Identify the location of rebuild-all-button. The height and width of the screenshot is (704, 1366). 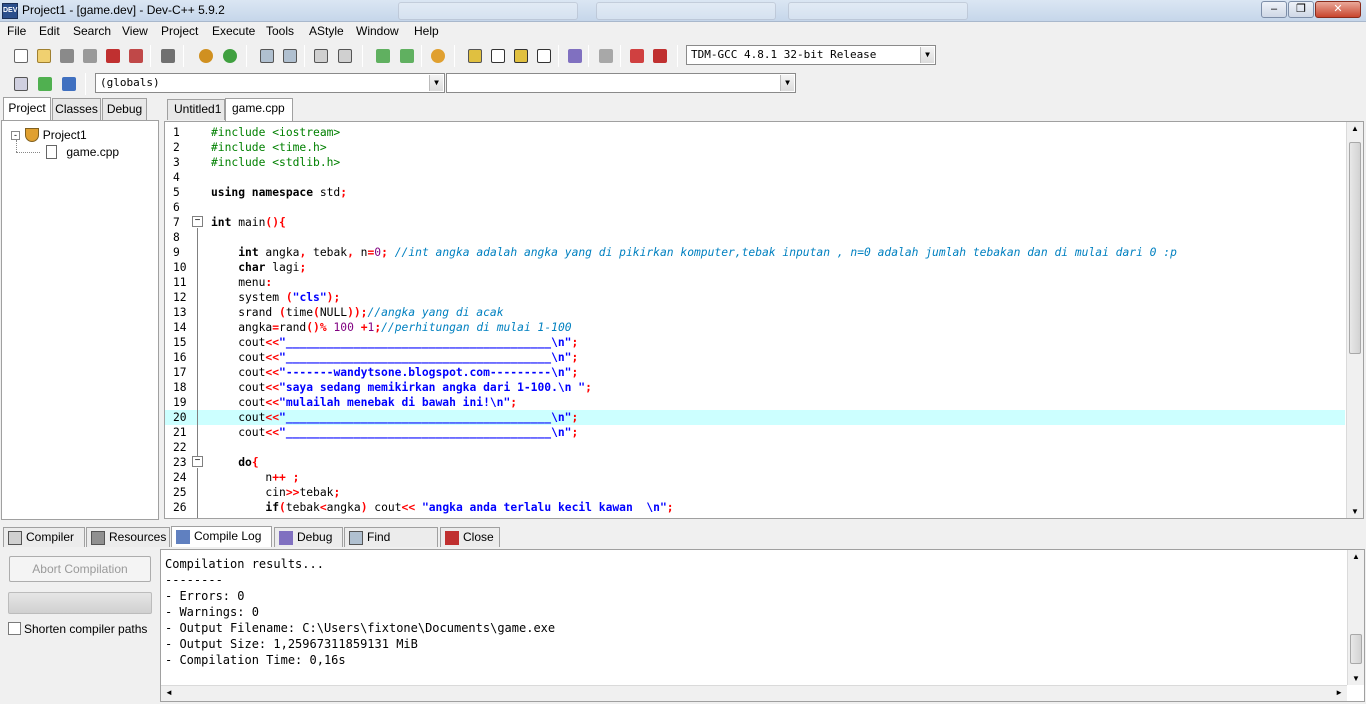
(543, 55).